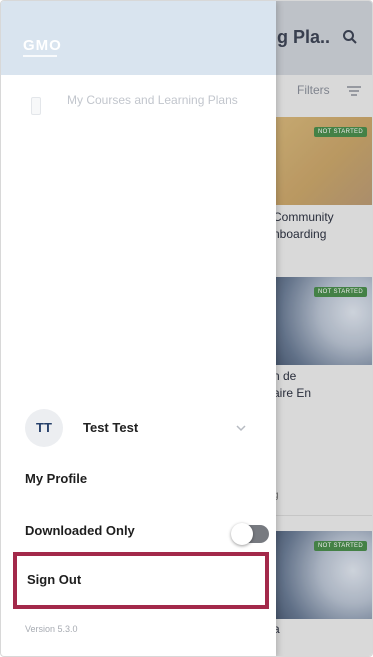 This screenshot has height=657, width=373. What do you see at coordinates (152, 100) in the screenshot?
I see `menu-item-label: My Courses and Learning Plans` at bounding box center [152, 100].